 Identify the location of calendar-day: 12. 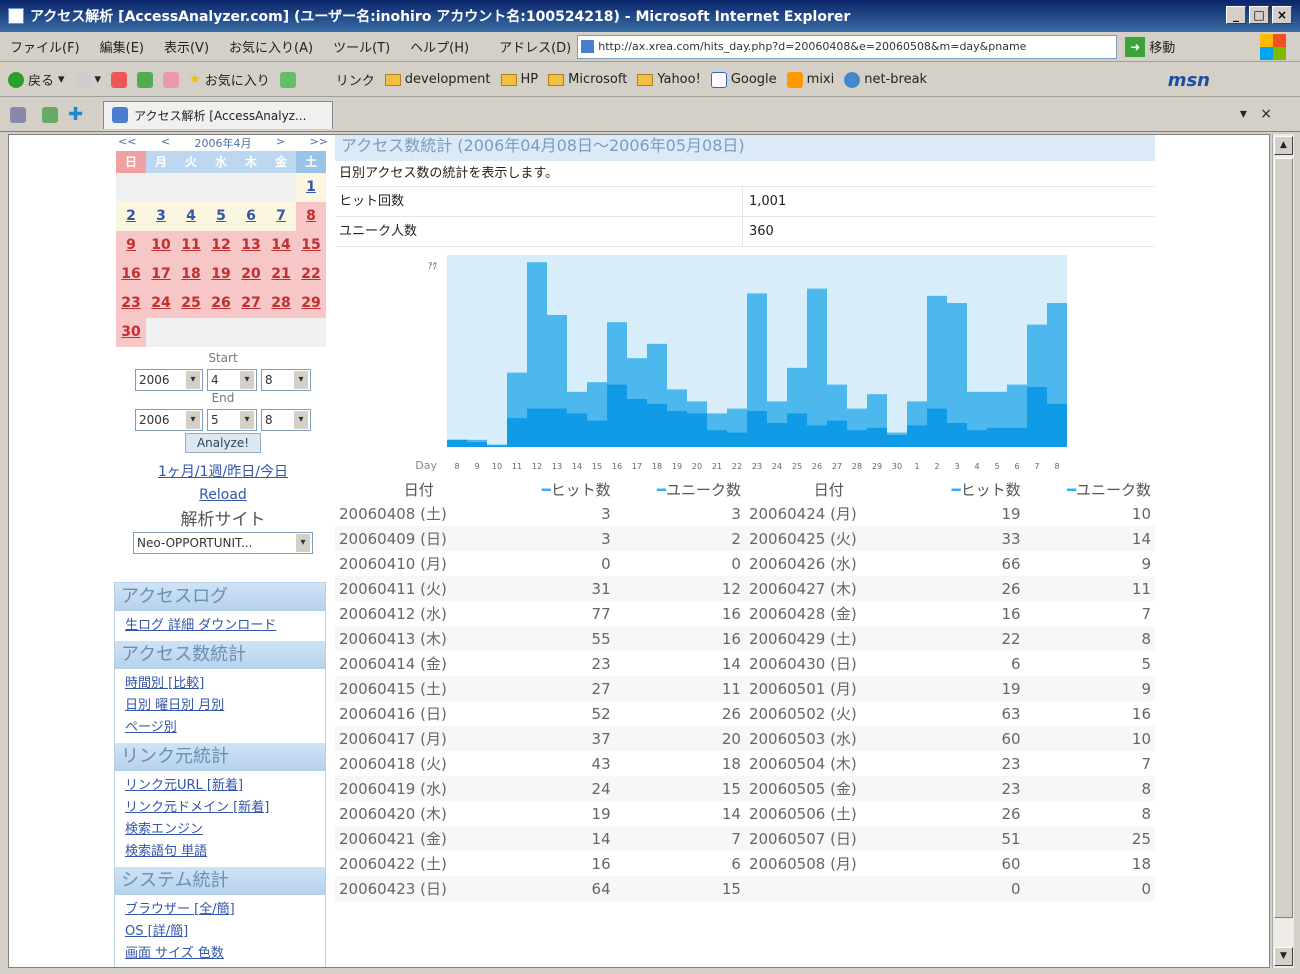
(221, 245).